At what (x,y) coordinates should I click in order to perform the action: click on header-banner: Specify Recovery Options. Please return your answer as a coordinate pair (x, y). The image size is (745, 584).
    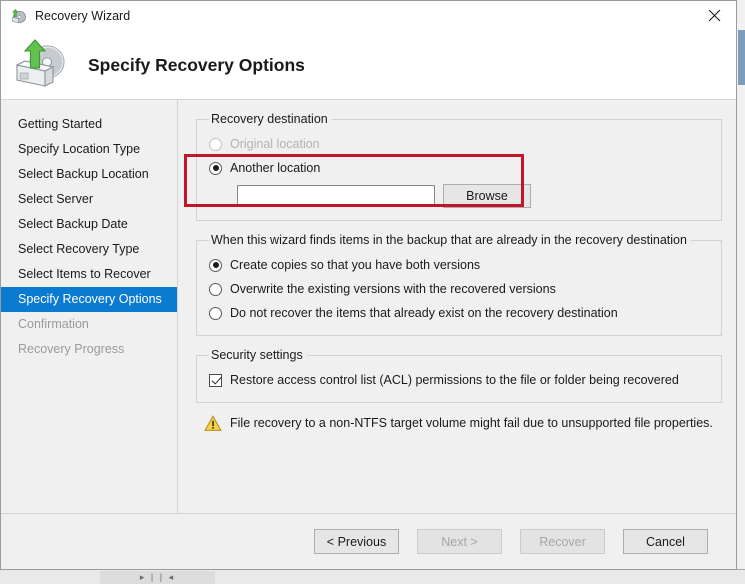
    Looking at the image, I should click on (368, 65).